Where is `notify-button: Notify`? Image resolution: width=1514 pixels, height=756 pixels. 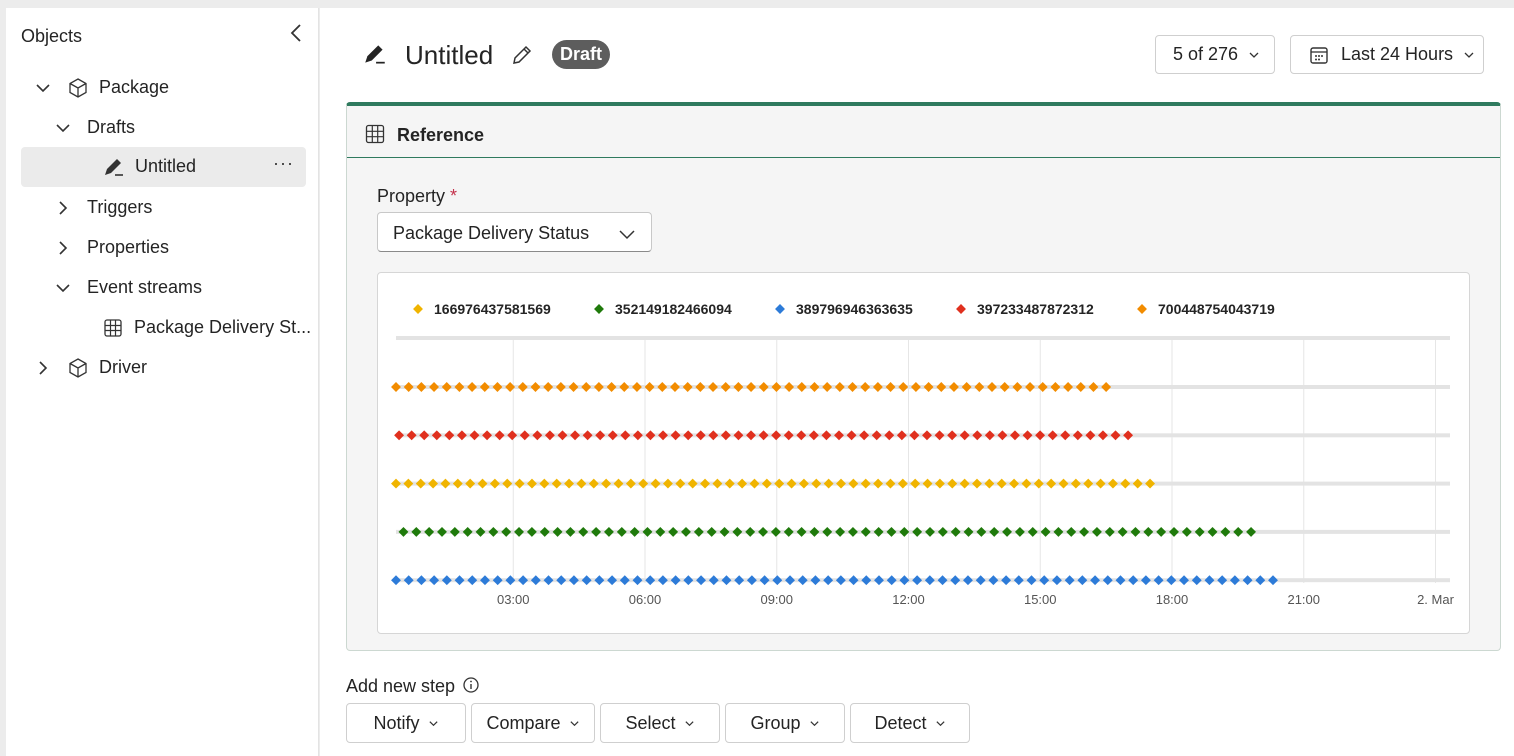 notify-button: Notify is located at coordinates (406, 723).